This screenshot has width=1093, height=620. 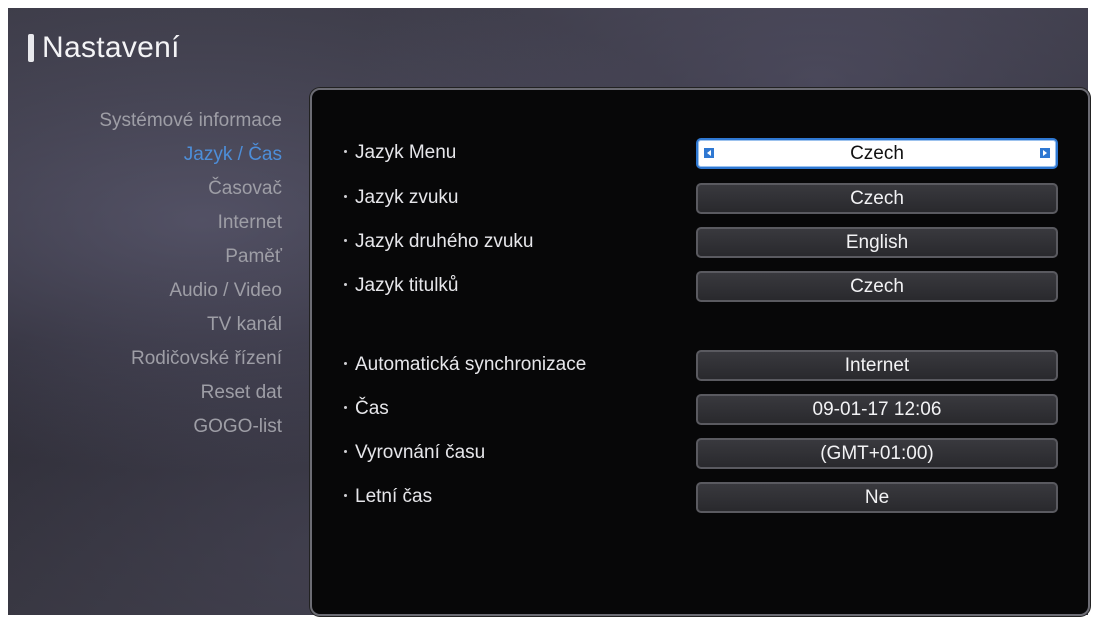 I want to click on setting-row-daylight-saving: Letní čas Ne, so click(x=700, y=497).